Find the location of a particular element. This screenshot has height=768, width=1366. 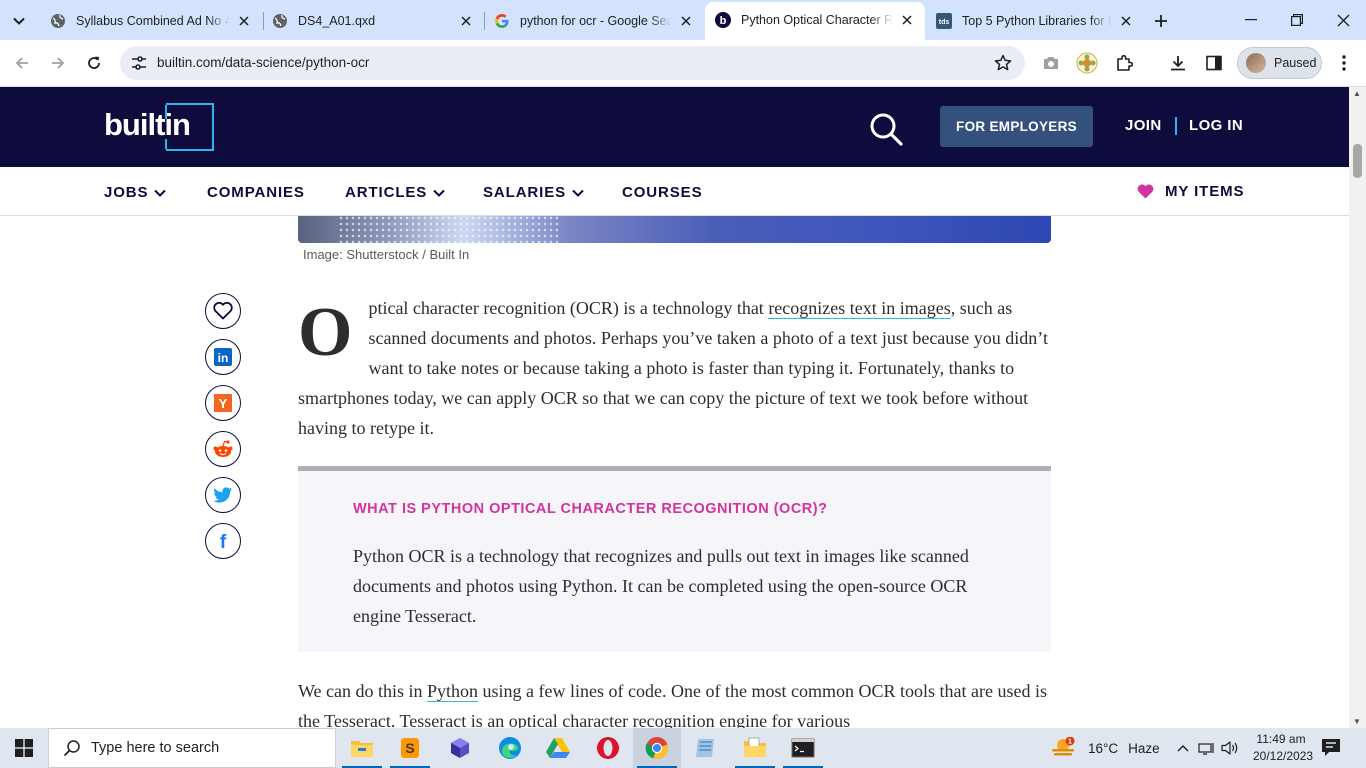

tds-icon: tds is located at coordinates (944, 21).